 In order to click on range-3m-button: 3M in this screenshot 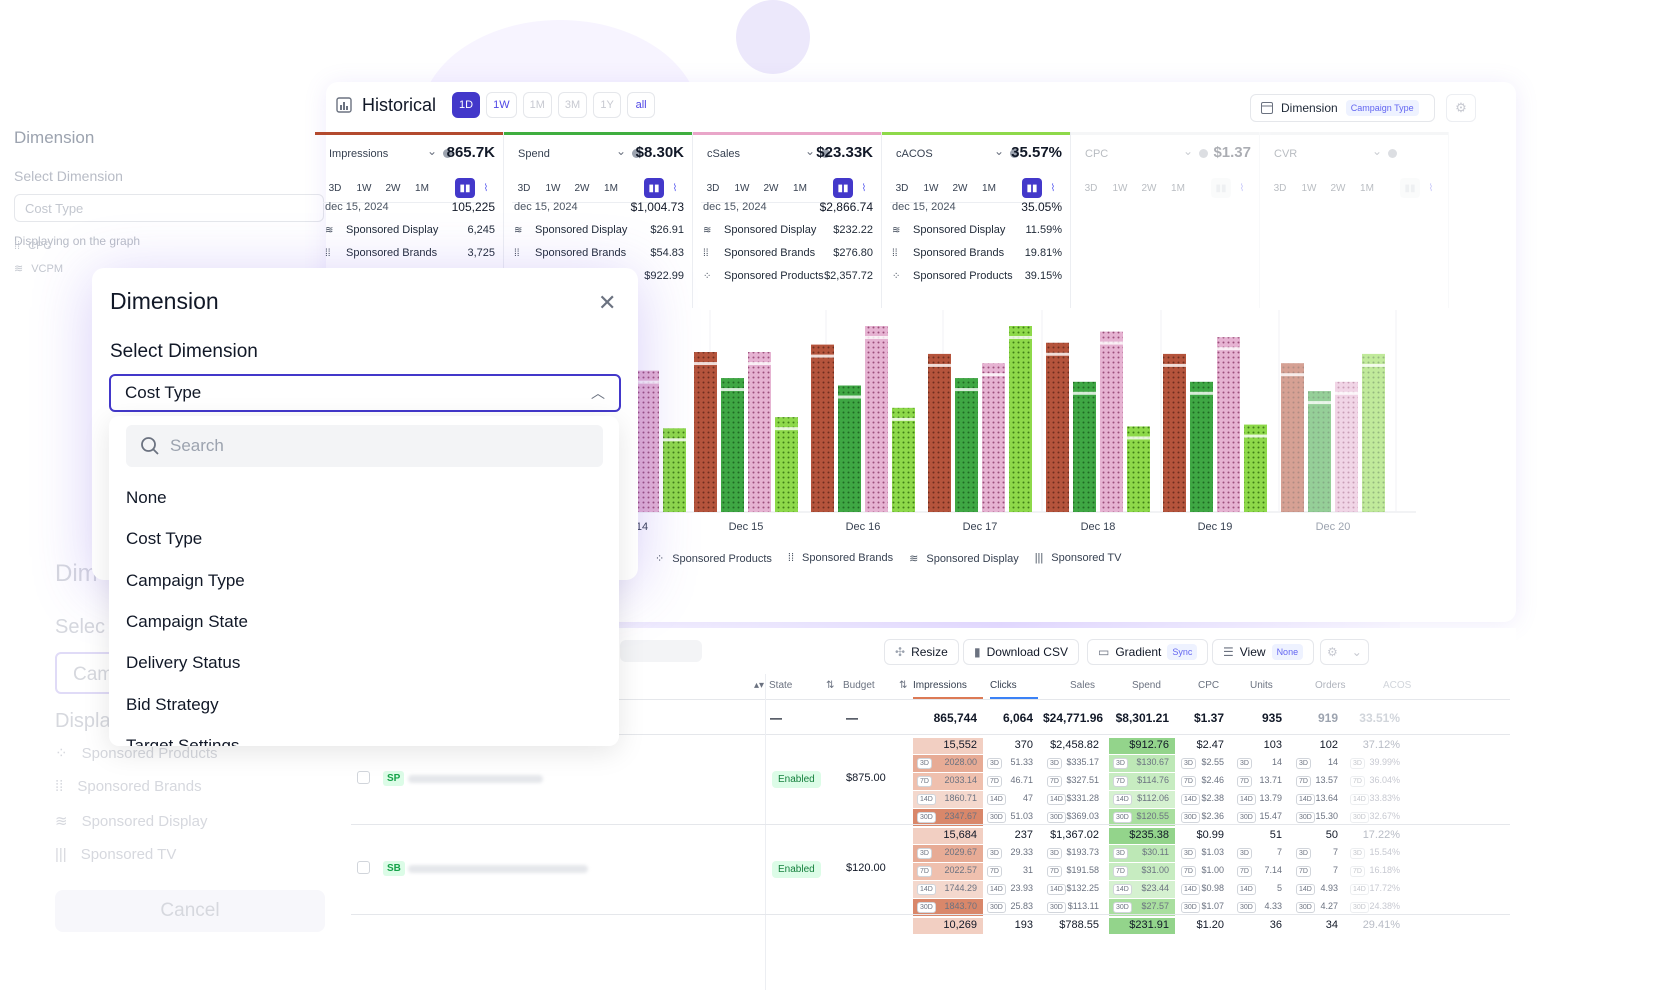, I will do `click(572, 105)`.